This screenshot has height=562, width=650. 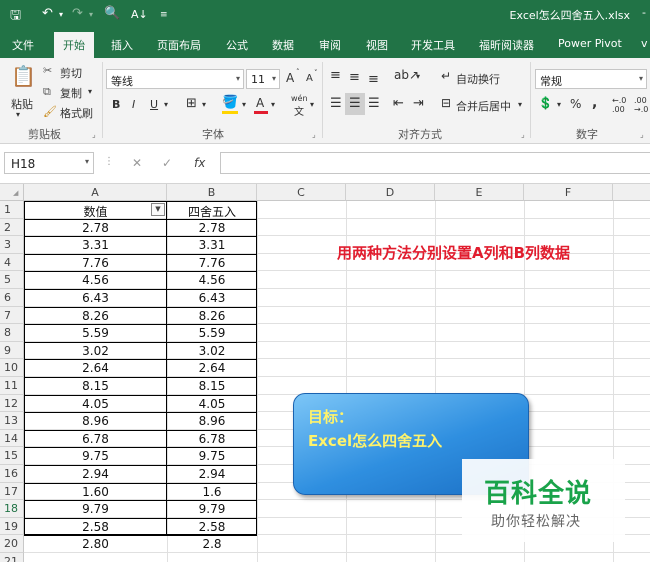 What do you see at coordinates (199, 163) in the screenshot?
I see `insert-function-button: fx` at bounding box center [199, 163].